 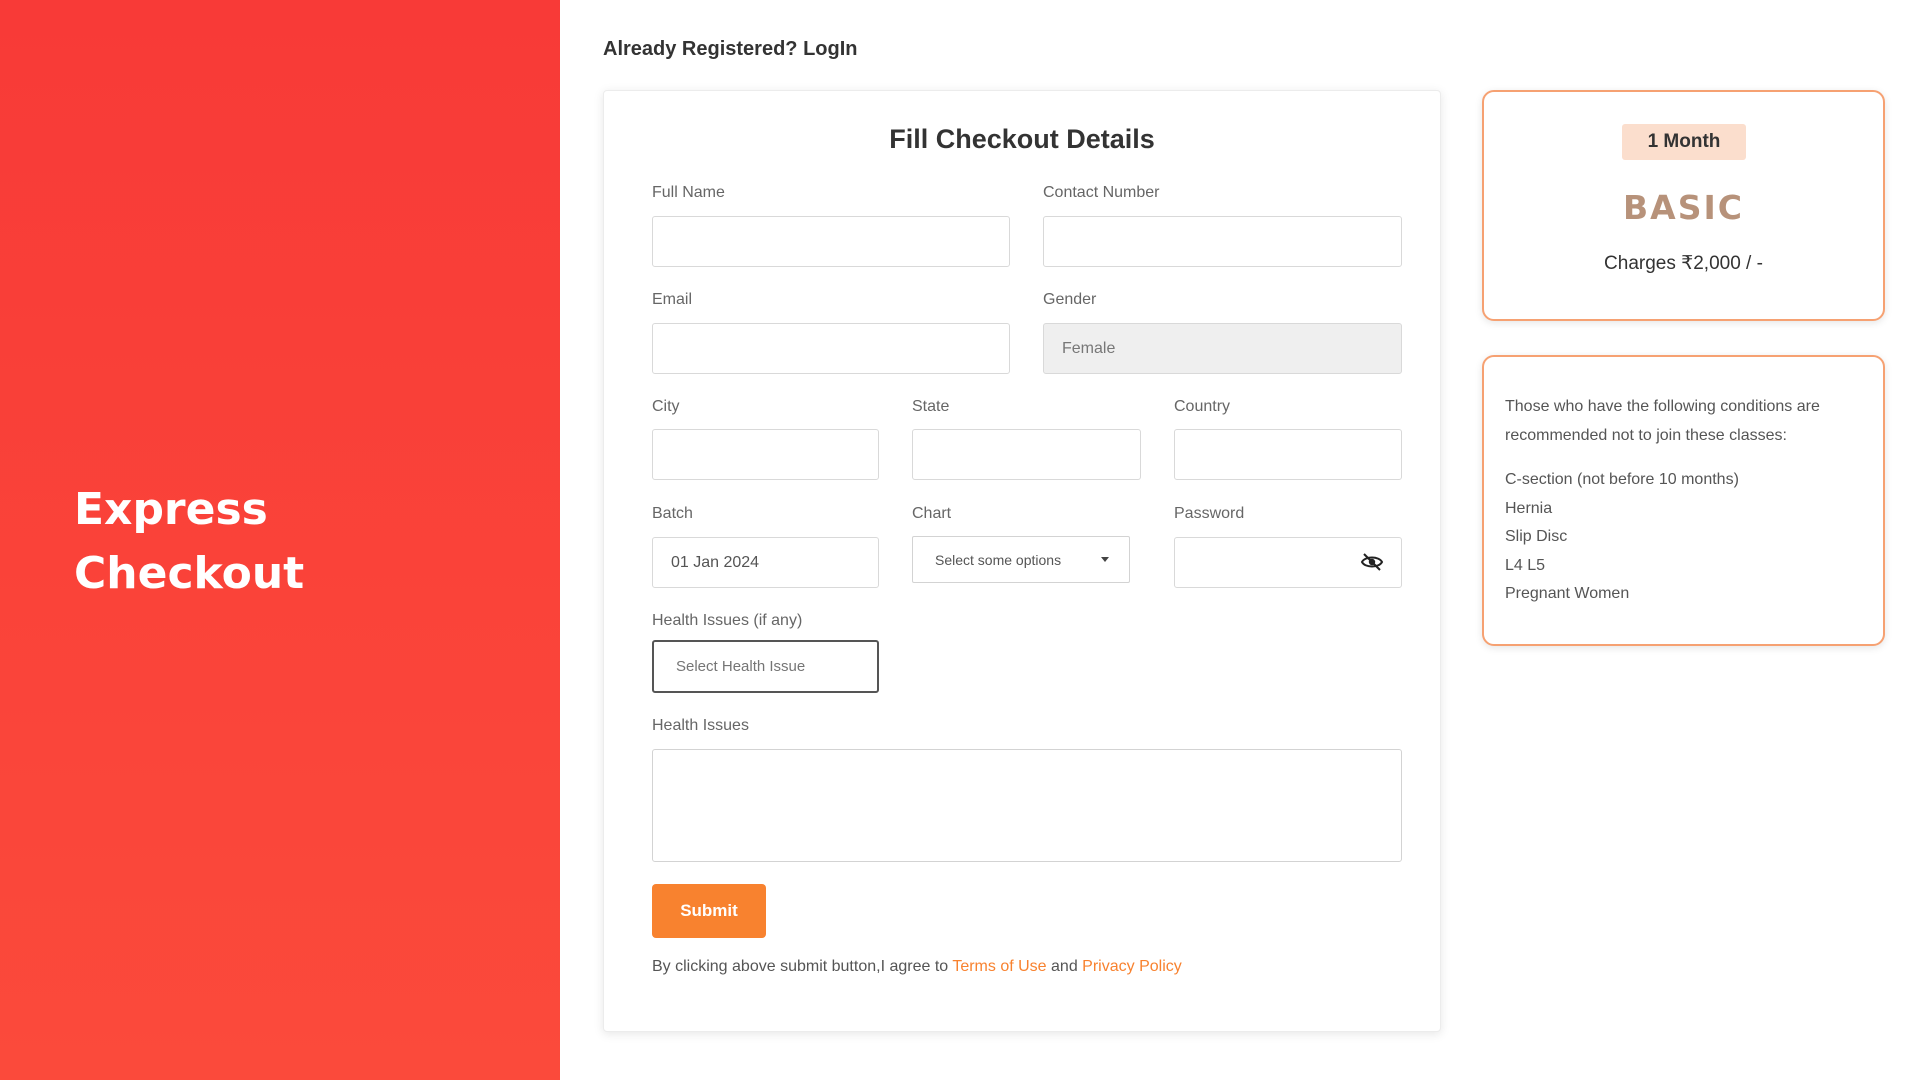 I want to click on country-label: Country, so click(x=1202, y=406).